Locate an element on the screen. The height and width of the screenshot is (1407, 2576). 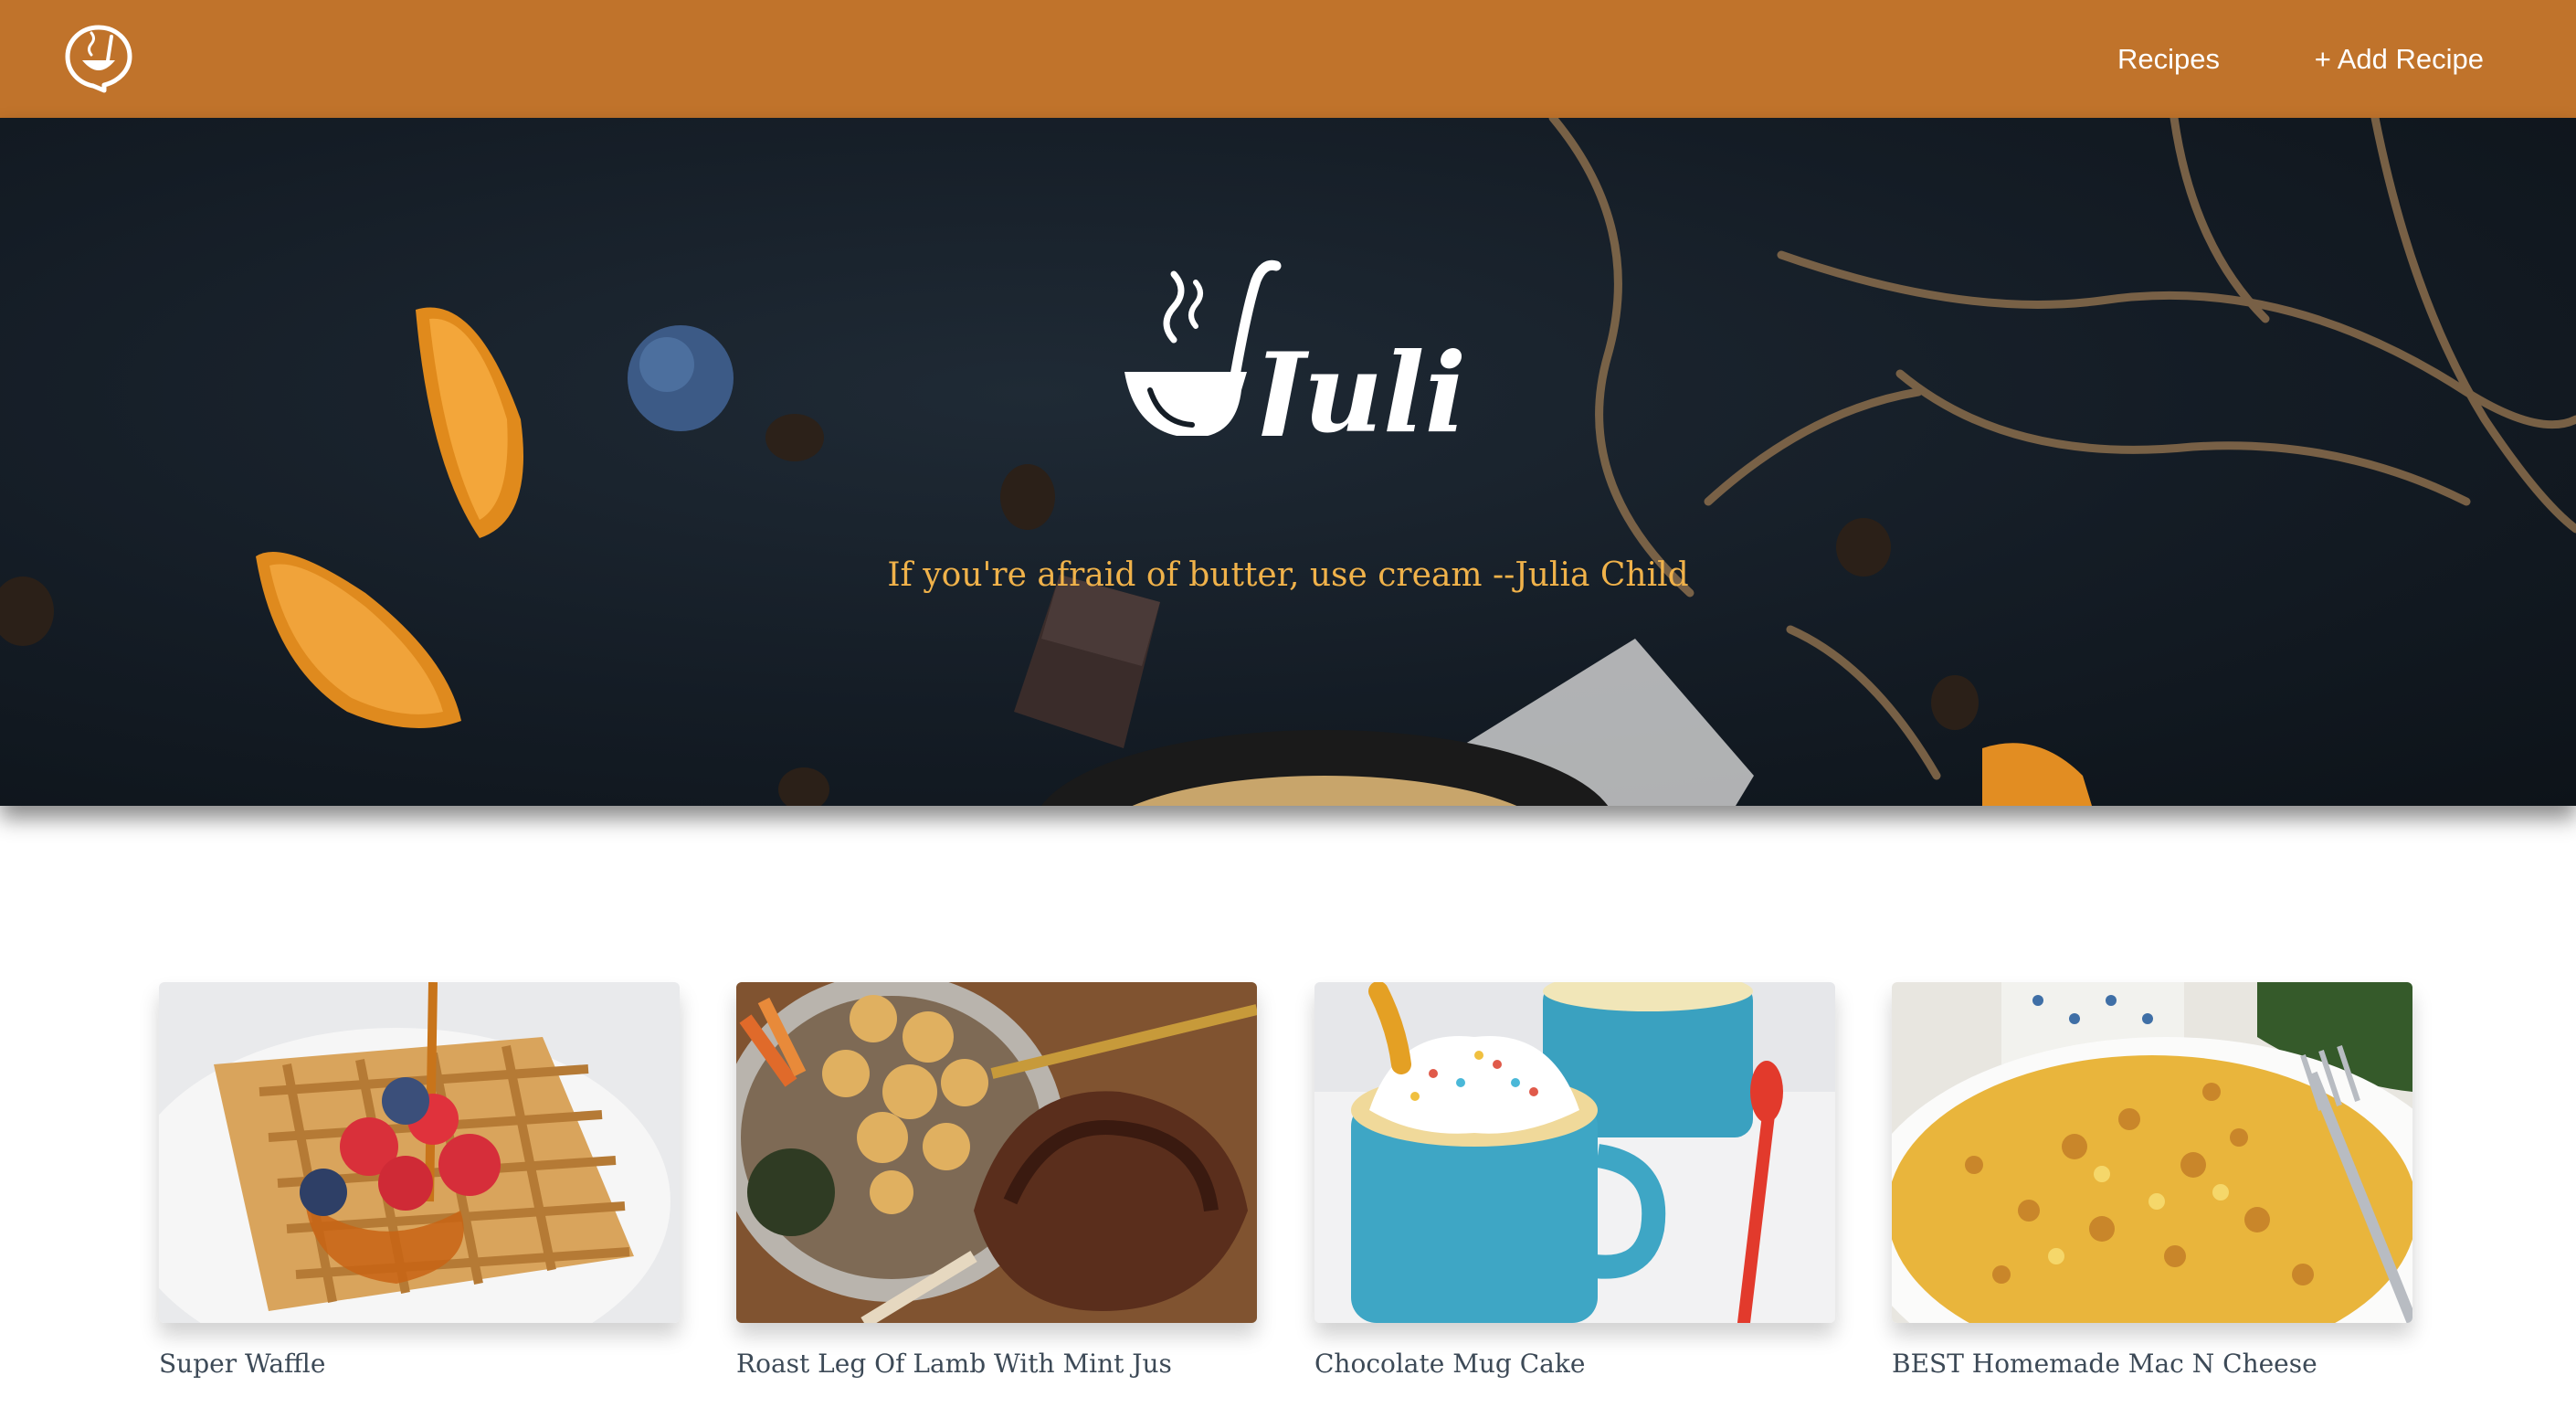
recipe-title: Chocolate Mug Cake is located at coordinates (1574, 1364).